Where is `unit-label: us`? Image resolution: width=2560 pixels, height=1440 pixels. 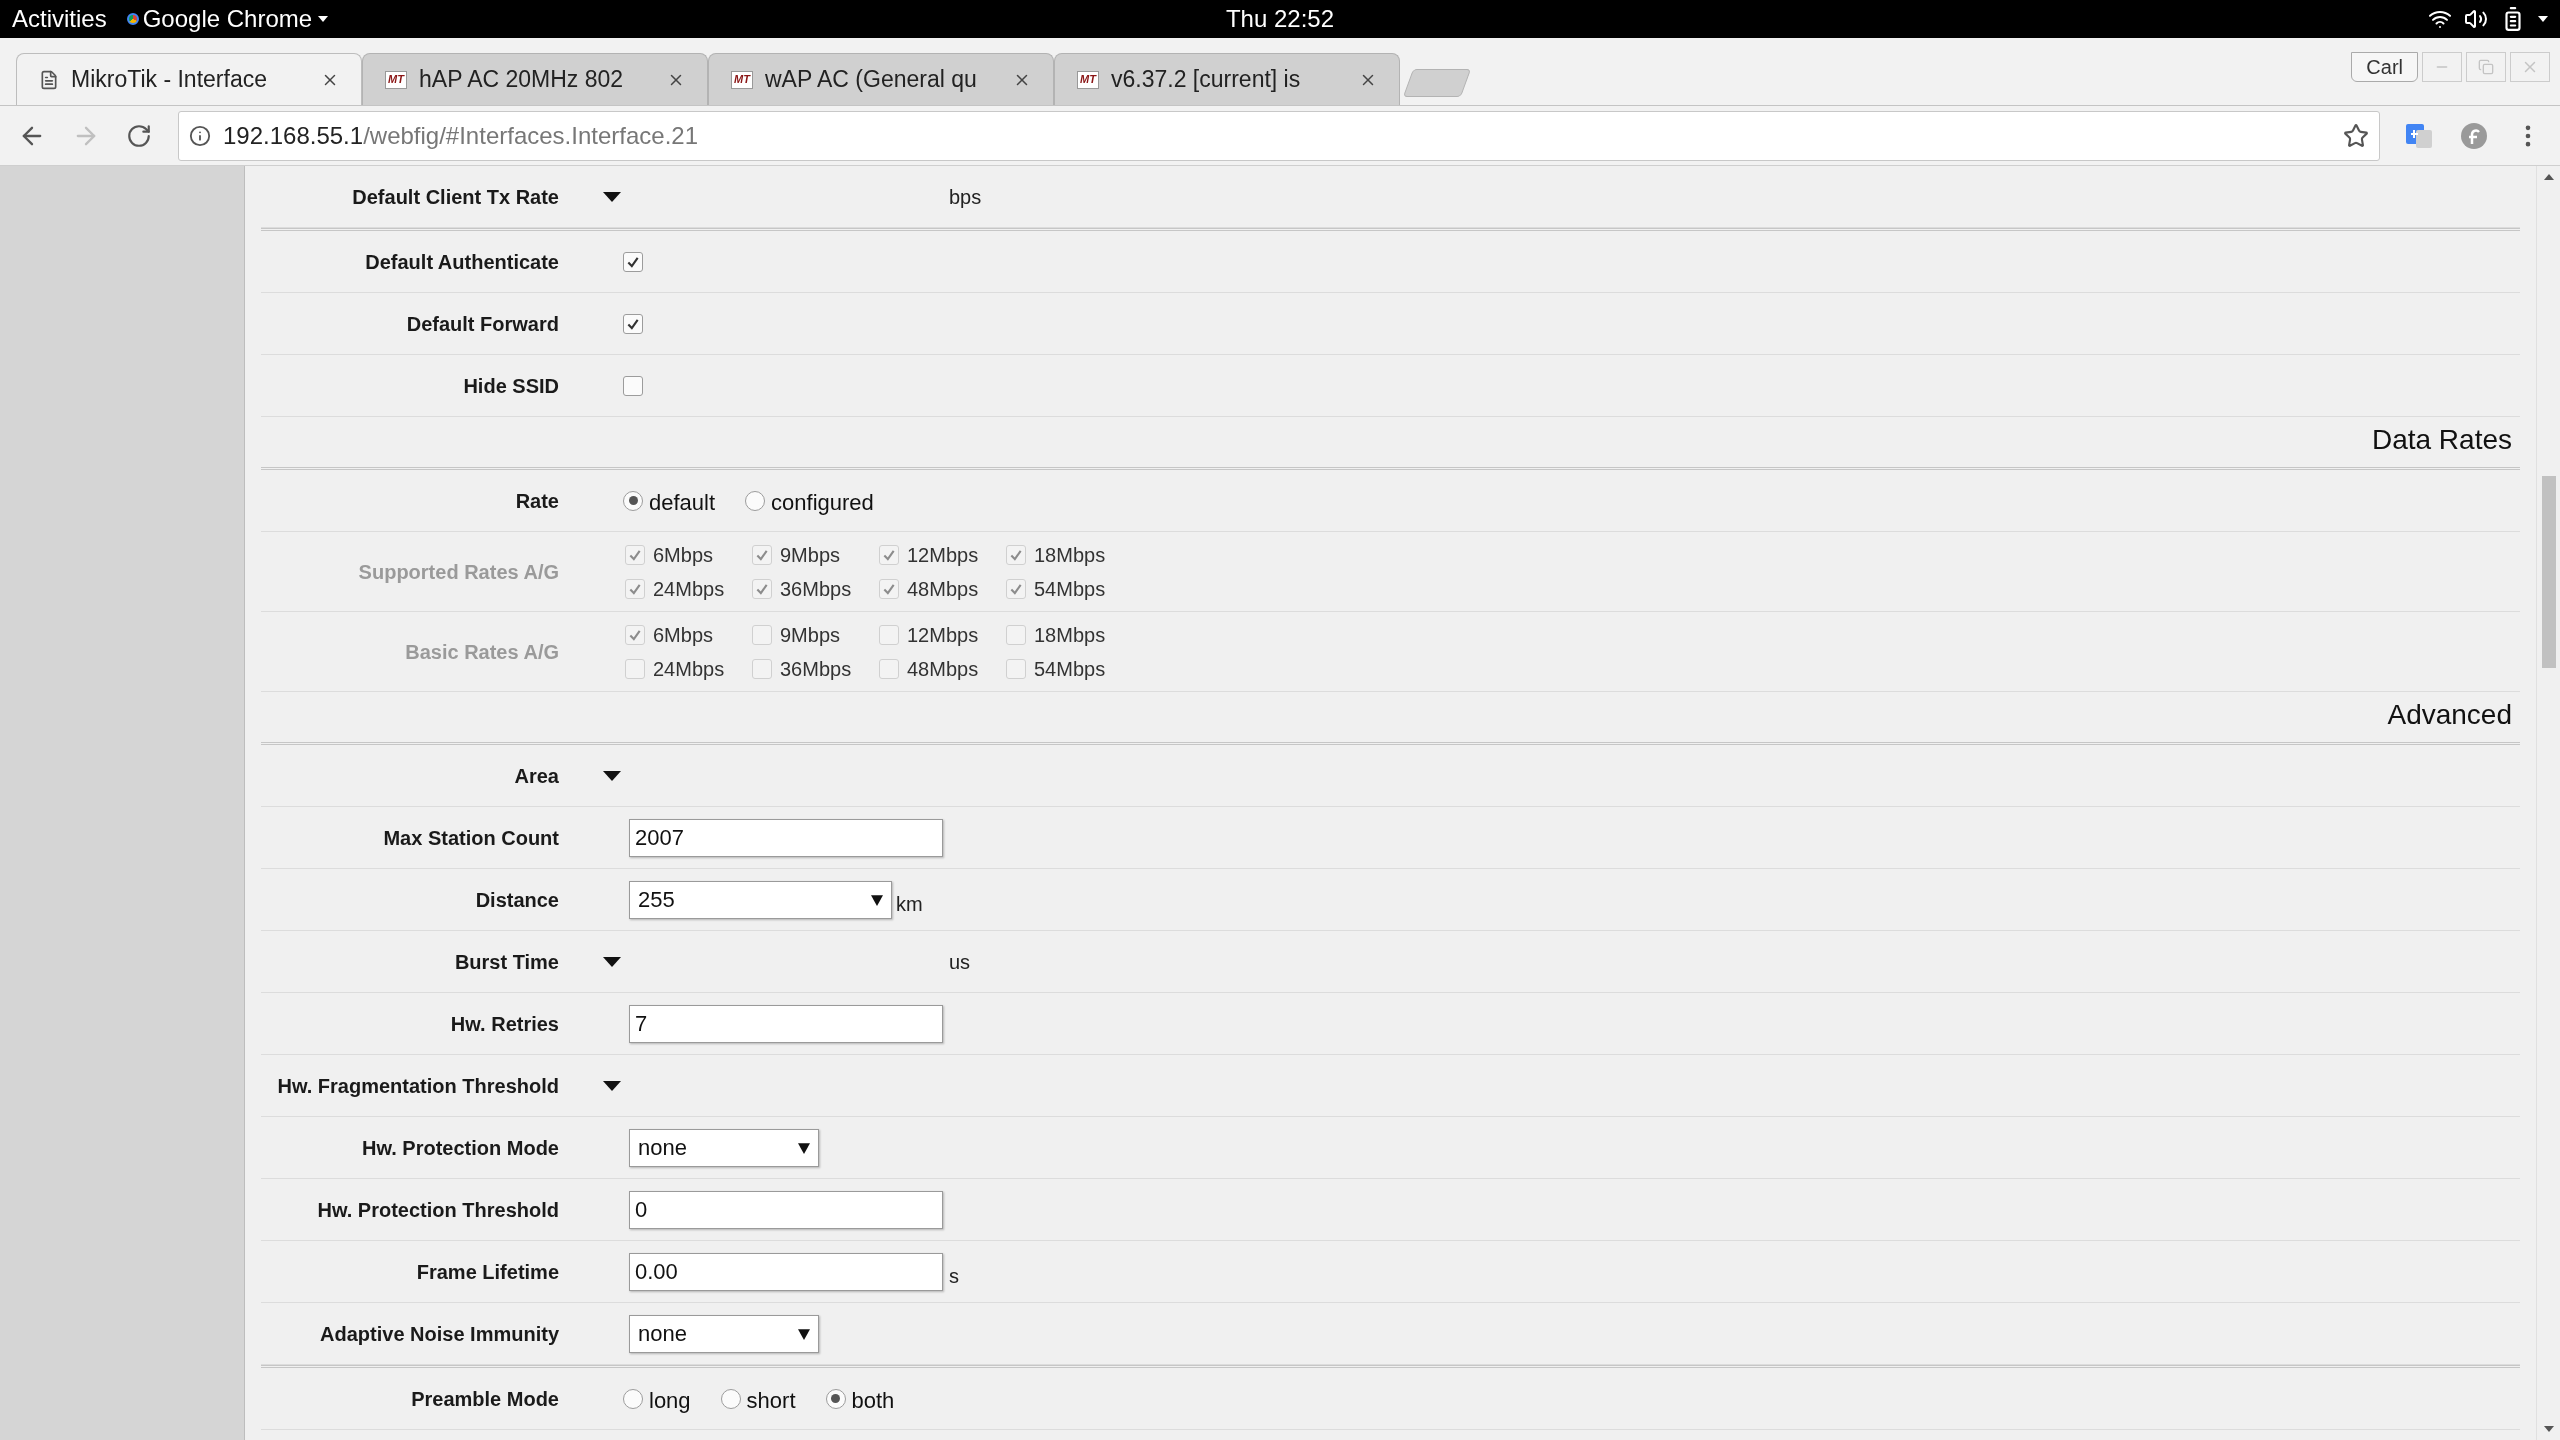
unit-label: us is located at coordinates (960, 962).